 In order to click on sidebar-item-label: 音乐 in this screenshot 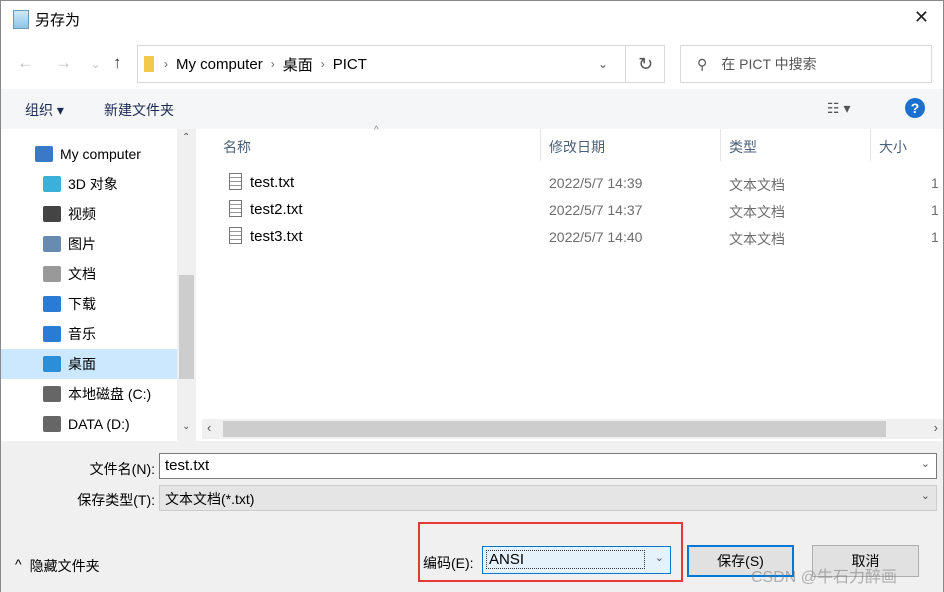, I will do `click(82, 334)`.